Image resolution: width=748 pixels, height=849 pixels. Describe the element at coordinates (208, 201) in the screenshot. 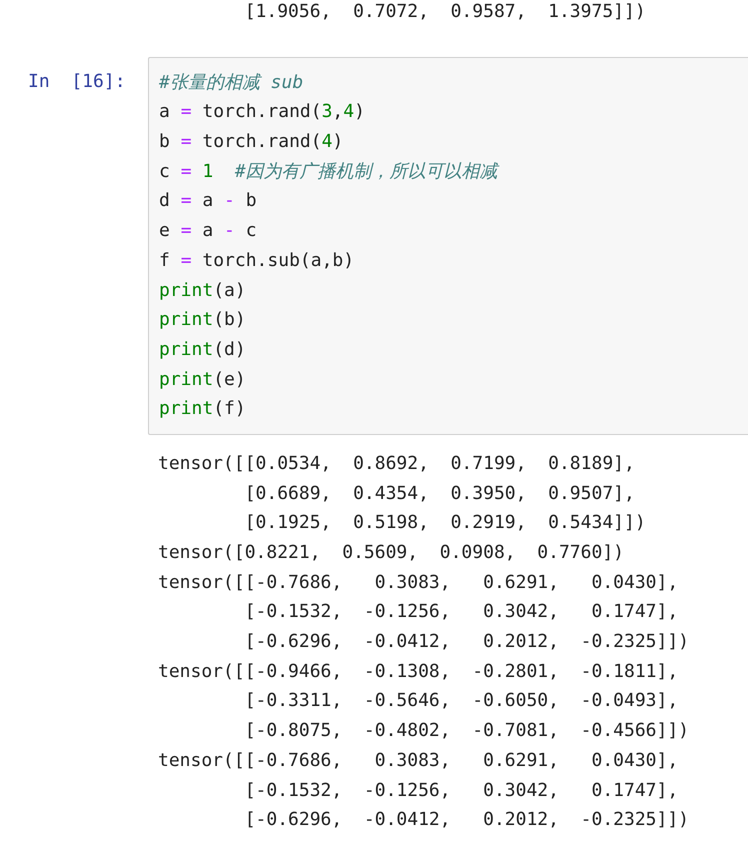

I see `code-line: d = a - b` at that location.